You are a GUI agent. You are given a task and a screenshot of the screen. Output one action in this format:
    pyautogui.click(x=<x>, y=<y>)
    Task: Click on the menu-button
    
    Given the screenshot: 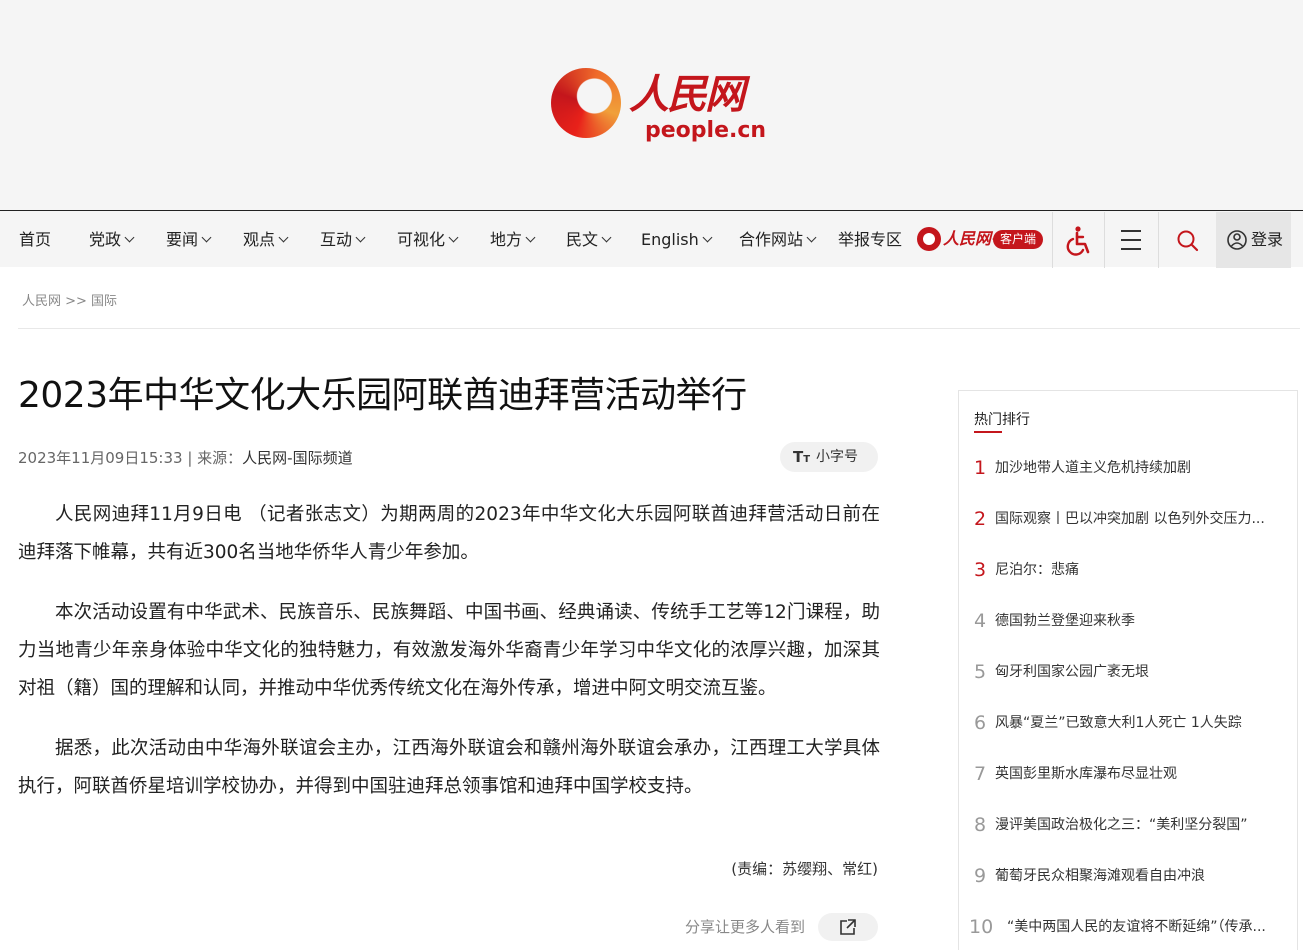 What is the action you would take?
    pyautogui.click(x=1131, y=240)
    